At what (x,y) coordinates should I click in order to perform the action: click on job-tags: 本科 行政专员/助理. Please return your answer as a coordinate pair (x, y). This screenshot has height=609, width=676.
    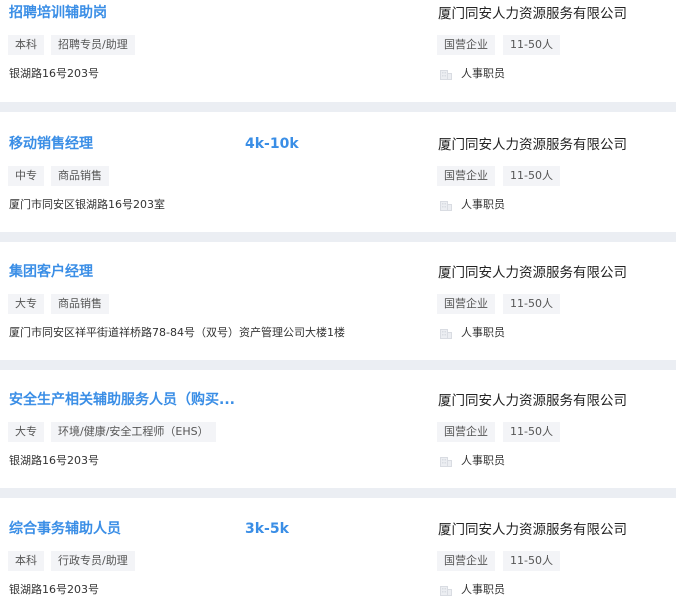
    Looking at the image, I should click on (75, 561).